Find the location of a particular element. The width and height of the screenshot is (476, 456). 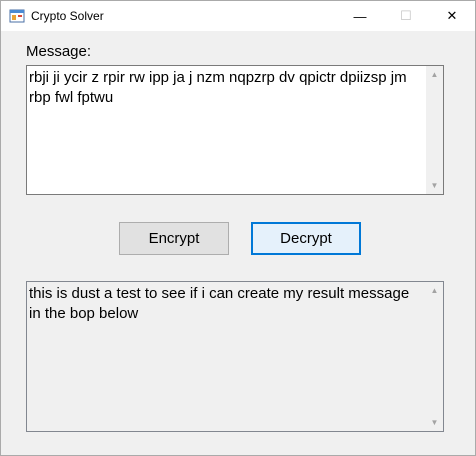

result-scrollbar: ▲ ▼ is located at coordinates (434, 356).